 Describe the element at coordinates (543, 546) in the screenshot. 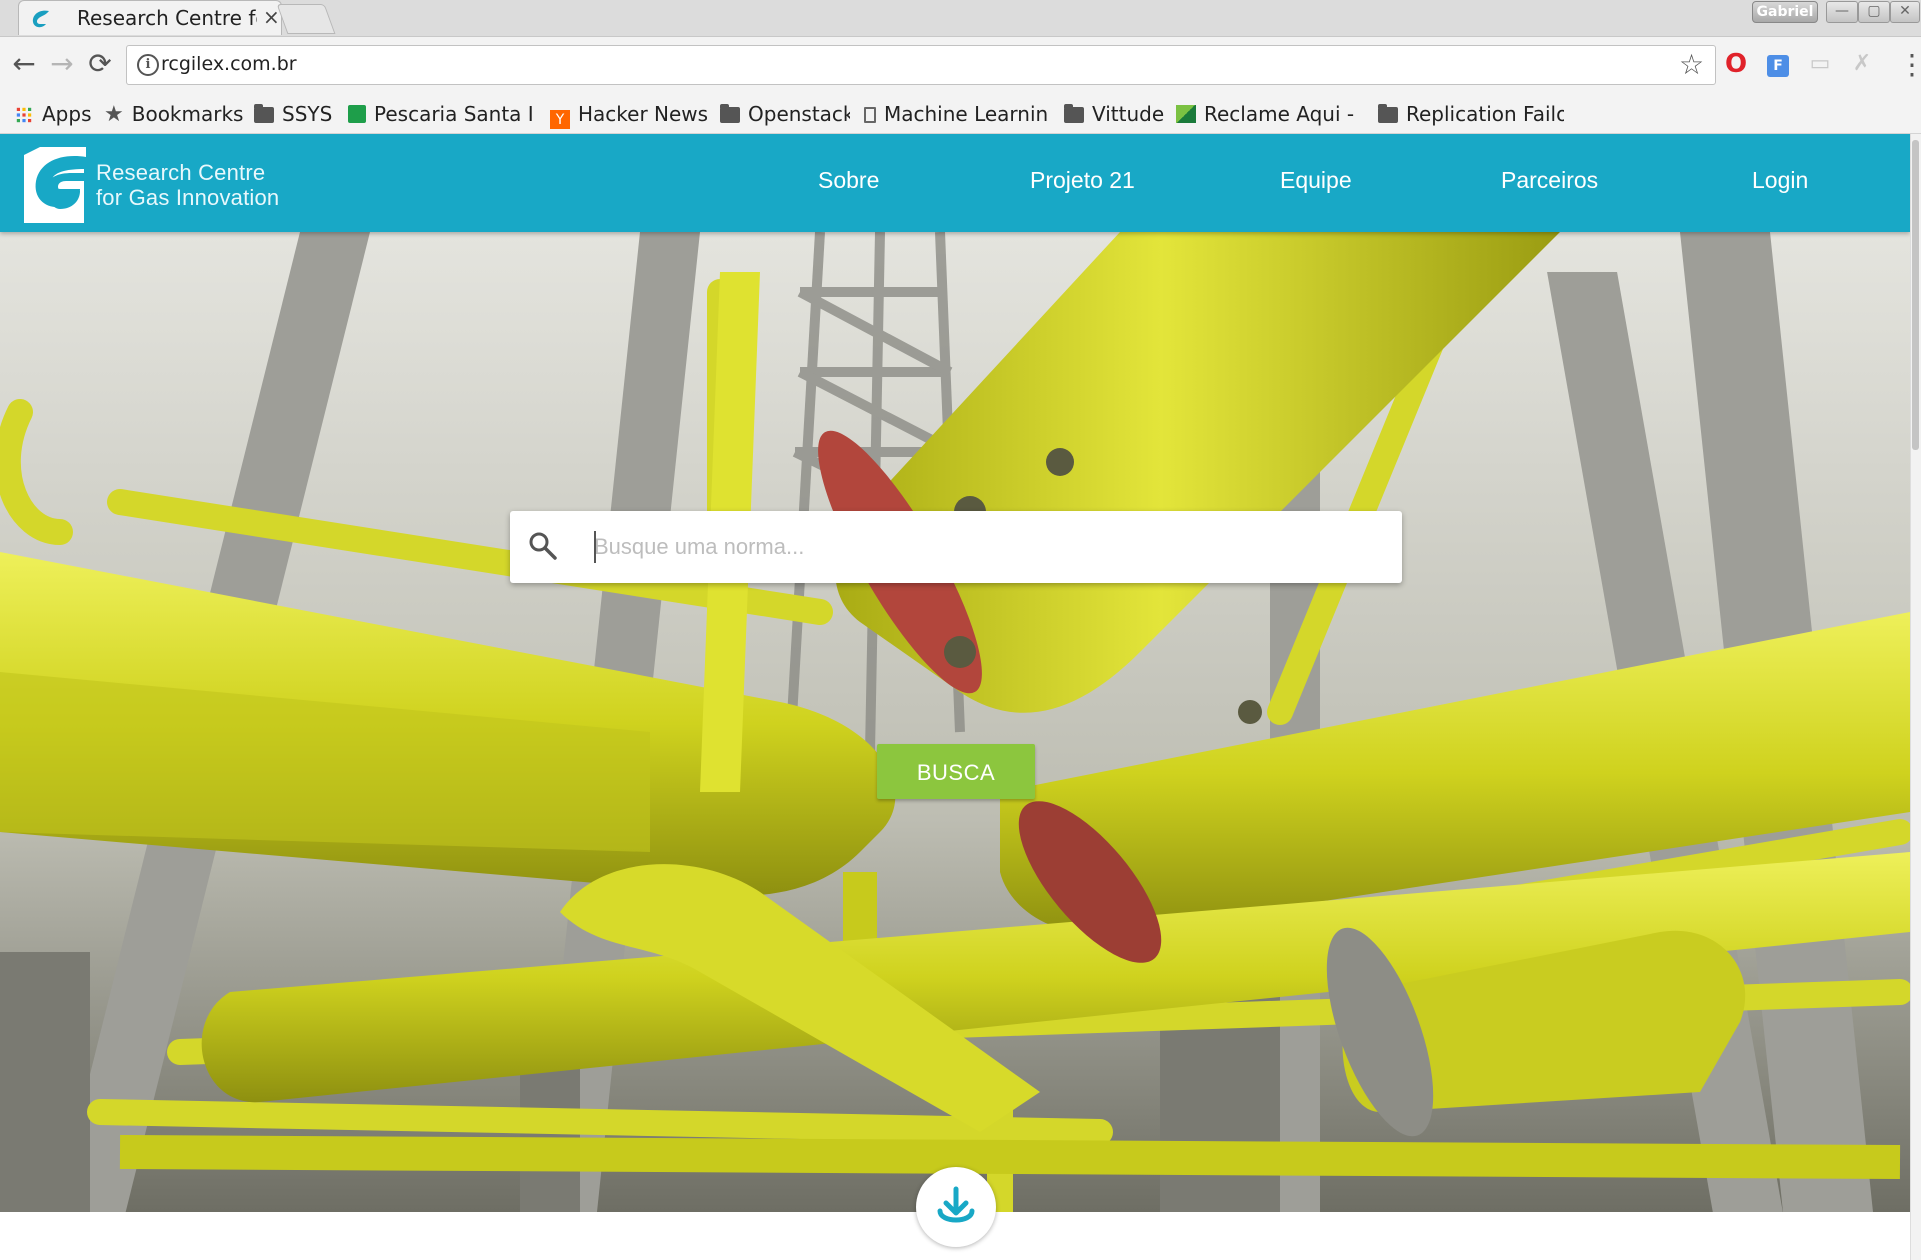

I see `search-icon` at that location.